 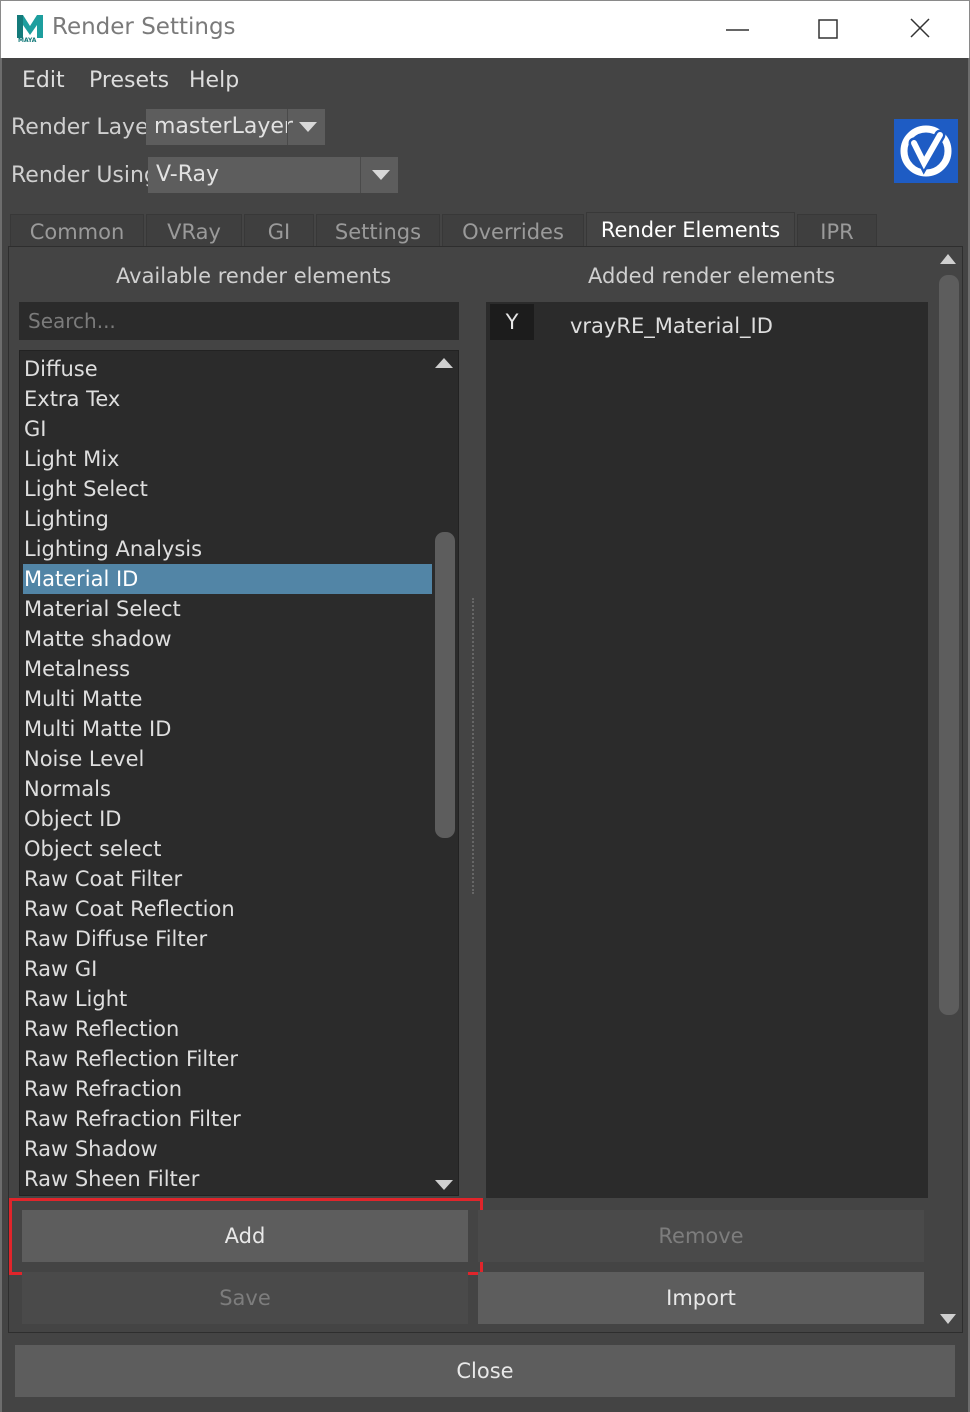 I want to click on list-item: Multi Matte, so click(x=228, y=699).